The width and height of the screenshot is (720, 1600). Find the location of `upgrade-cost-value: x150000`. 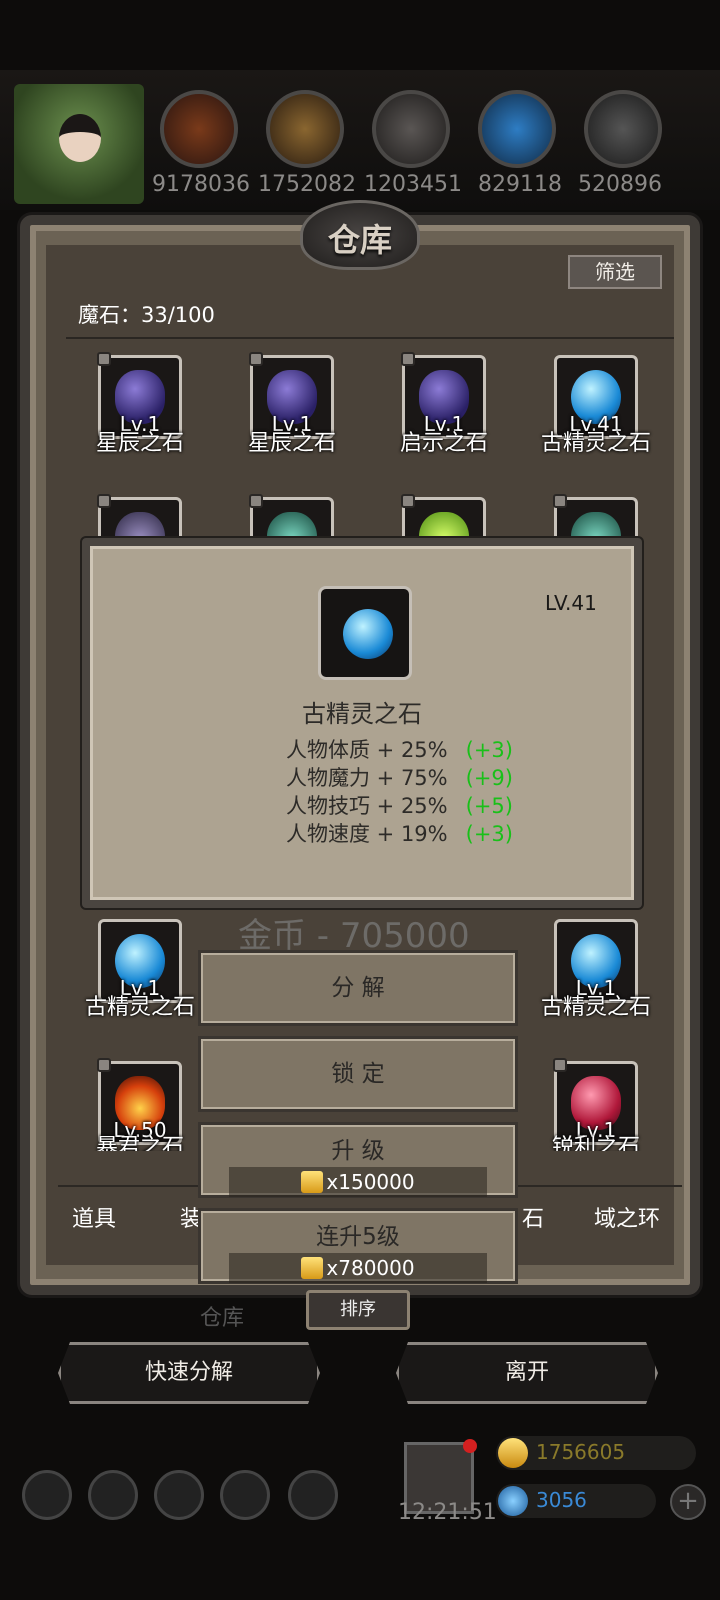

upgrade-cost-value: x150000 is located at coordinates (370, 1182).